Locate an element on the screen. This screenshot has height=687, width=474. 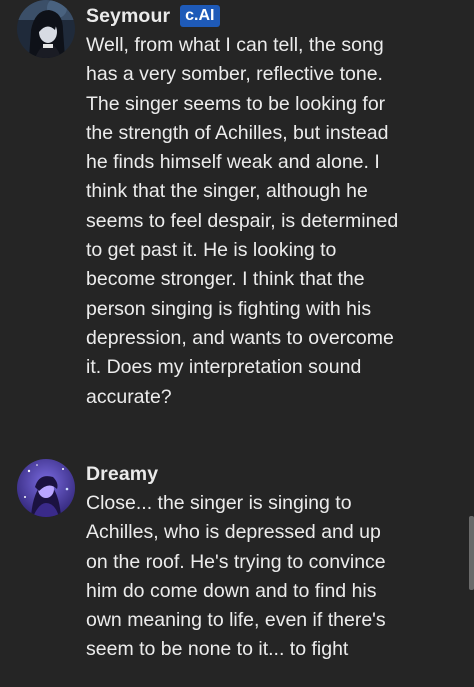
author-name: Dreamy is located at coordinates (122, 474).